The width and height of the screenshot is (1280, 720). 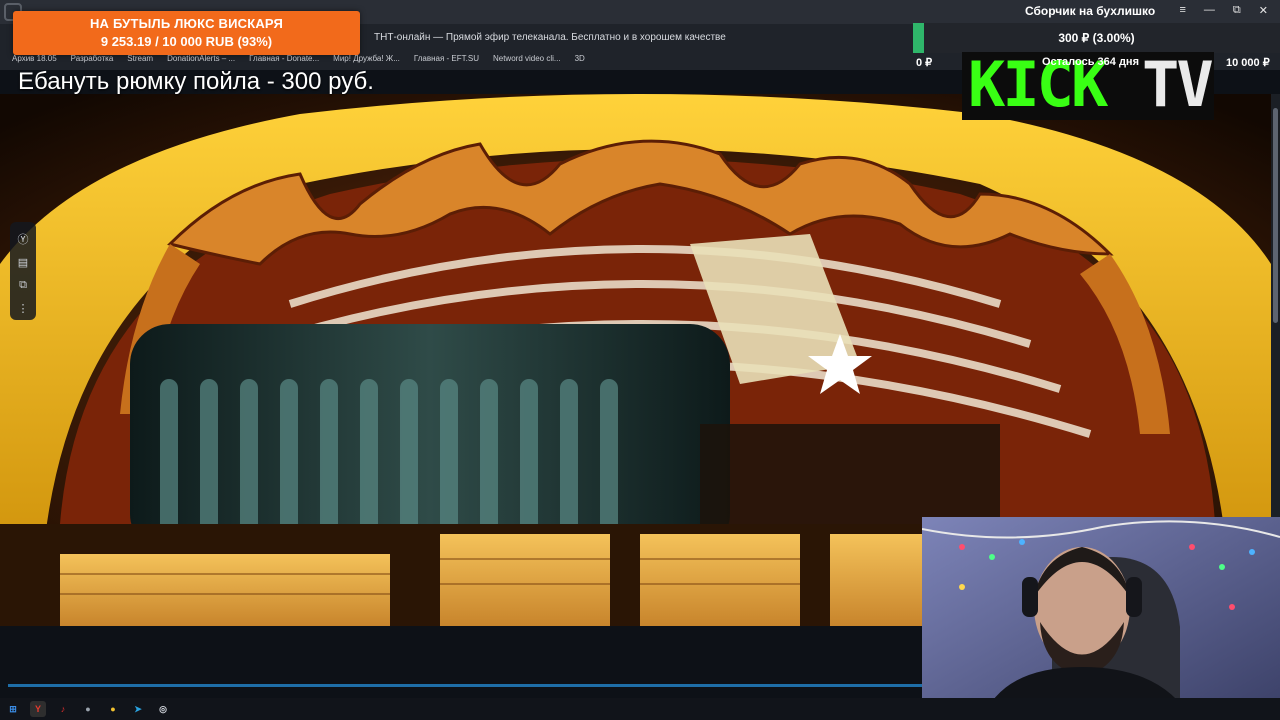 What do you see at coordinates (1183, 10) in the screenshot?
I see `menu-icon: ≡` at bounding box center [1183, 10].